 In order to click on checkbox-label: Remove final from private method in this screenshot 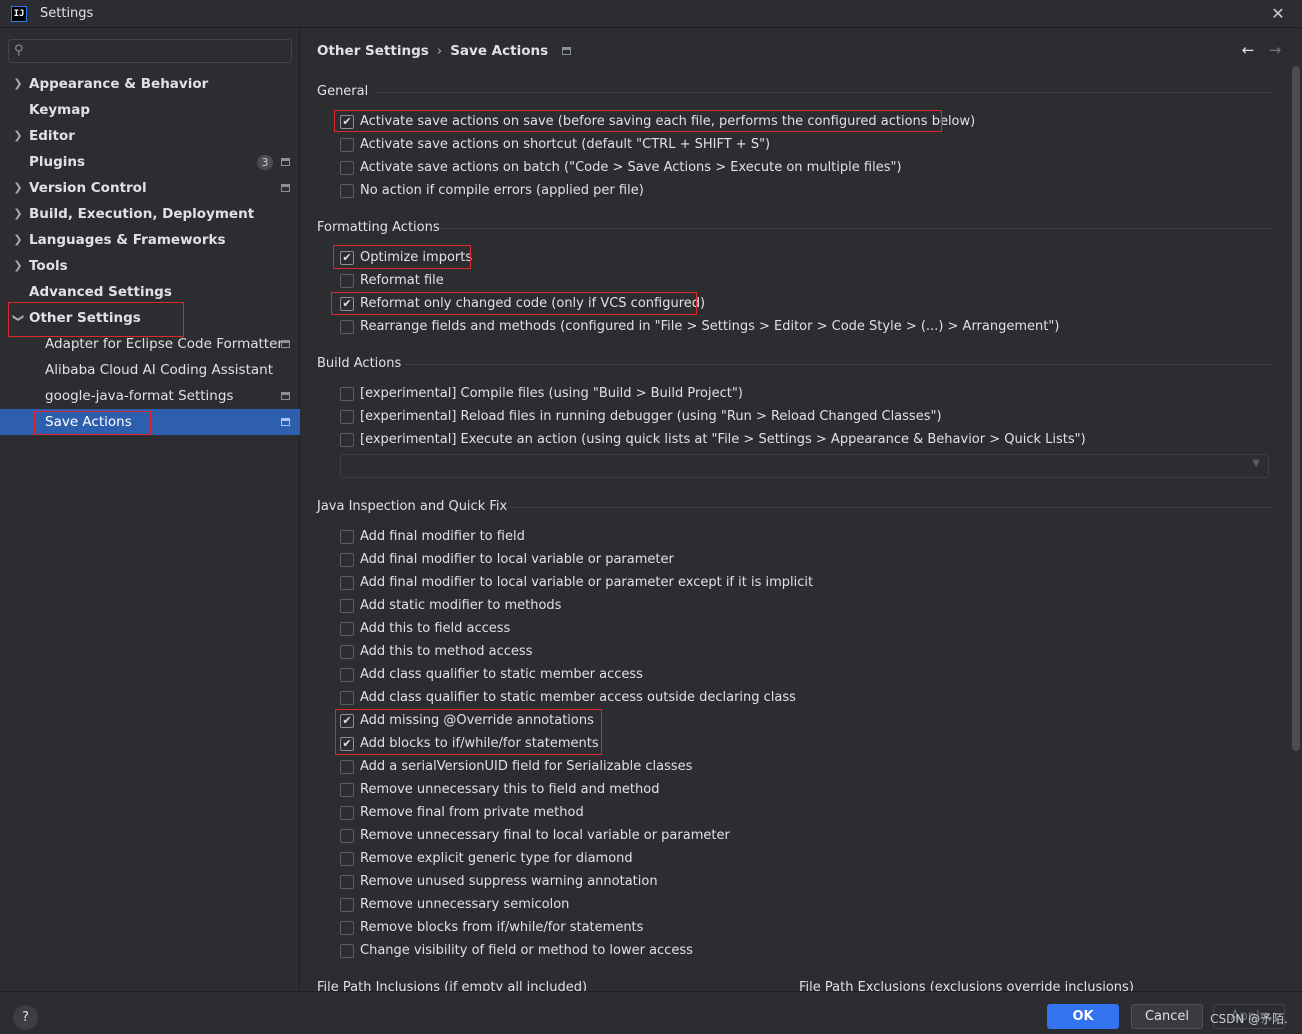, I will do `click(472, 812)`.